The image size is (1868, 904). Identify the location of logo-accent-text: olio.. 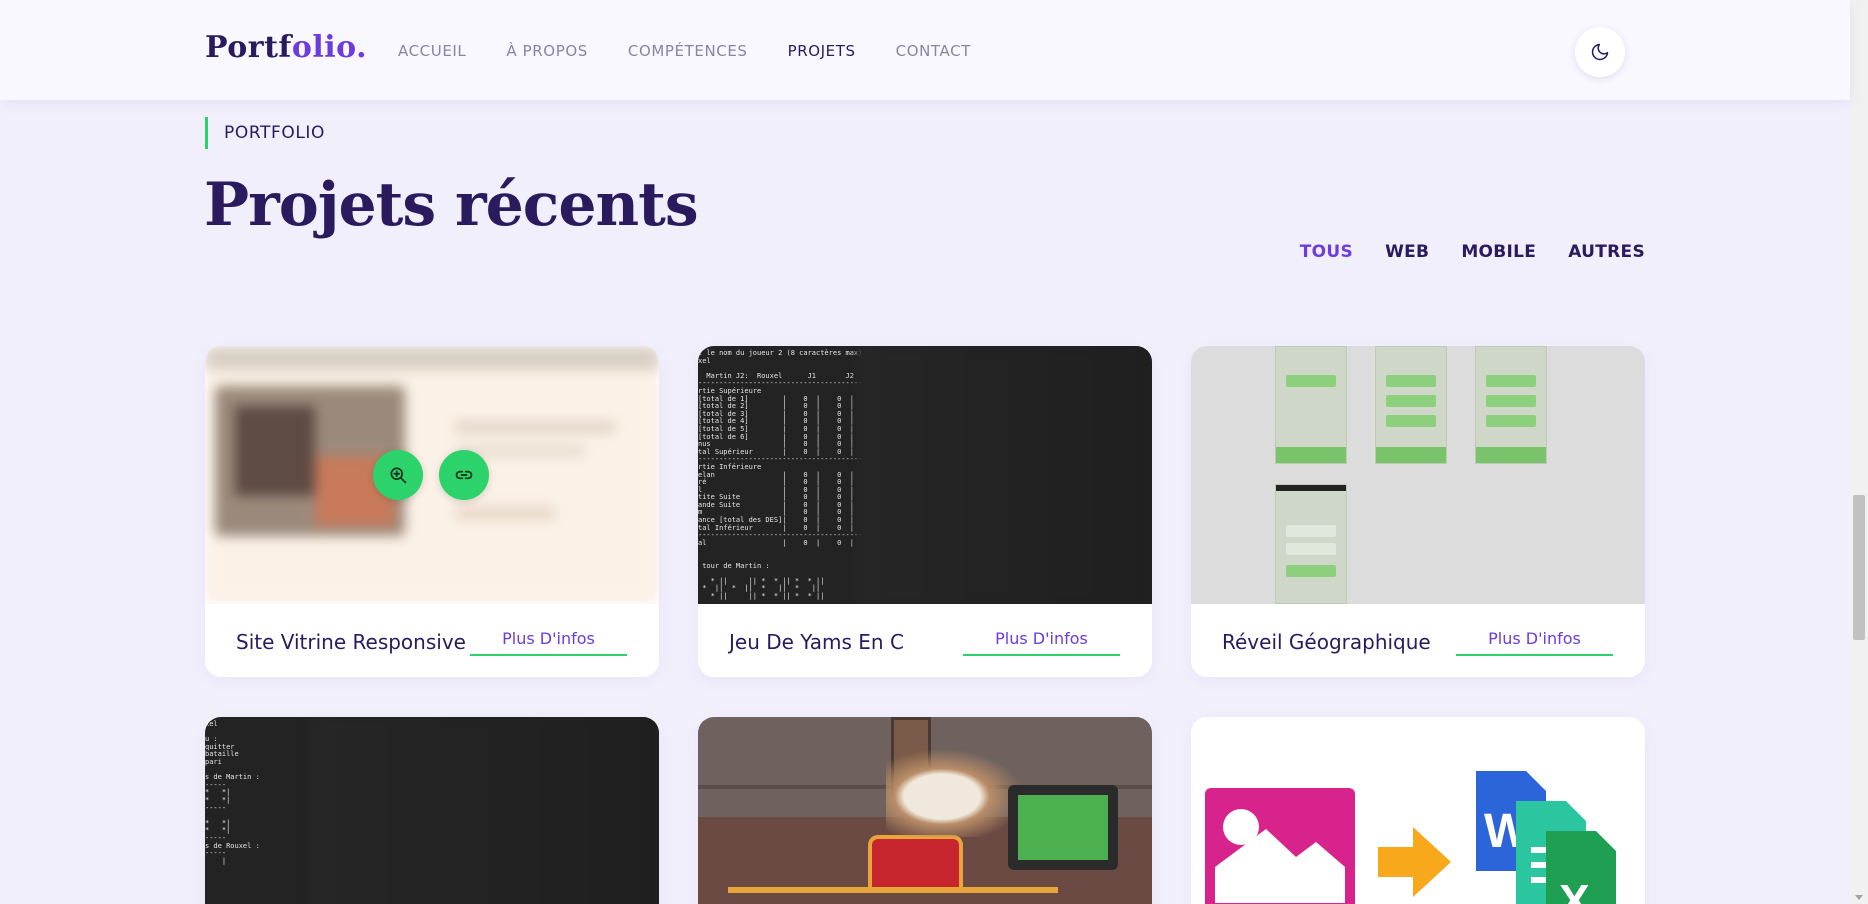
(329, 47).